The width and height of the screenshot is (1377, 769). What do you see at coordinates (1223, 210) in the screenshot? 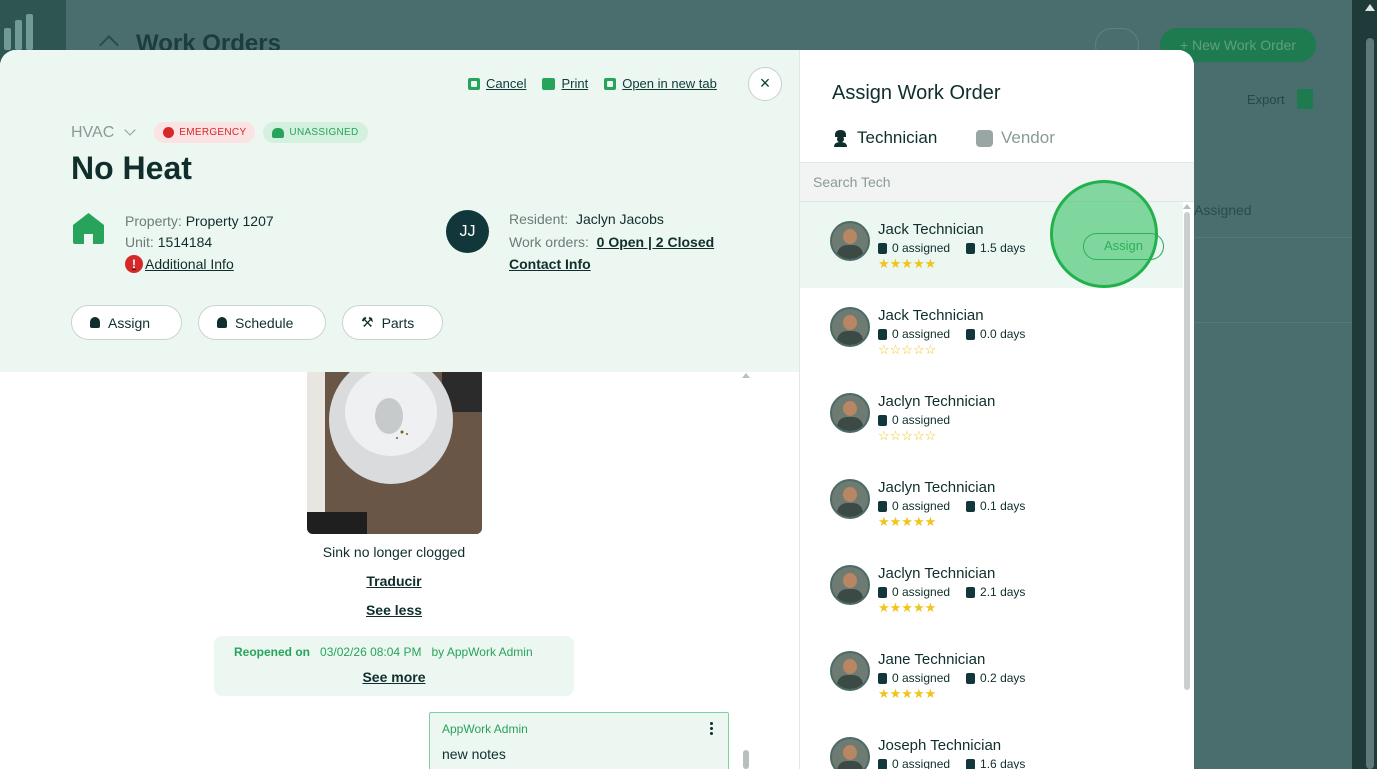
I see `assigned-column-header: Assigned` at bounding box center [1223, 210].